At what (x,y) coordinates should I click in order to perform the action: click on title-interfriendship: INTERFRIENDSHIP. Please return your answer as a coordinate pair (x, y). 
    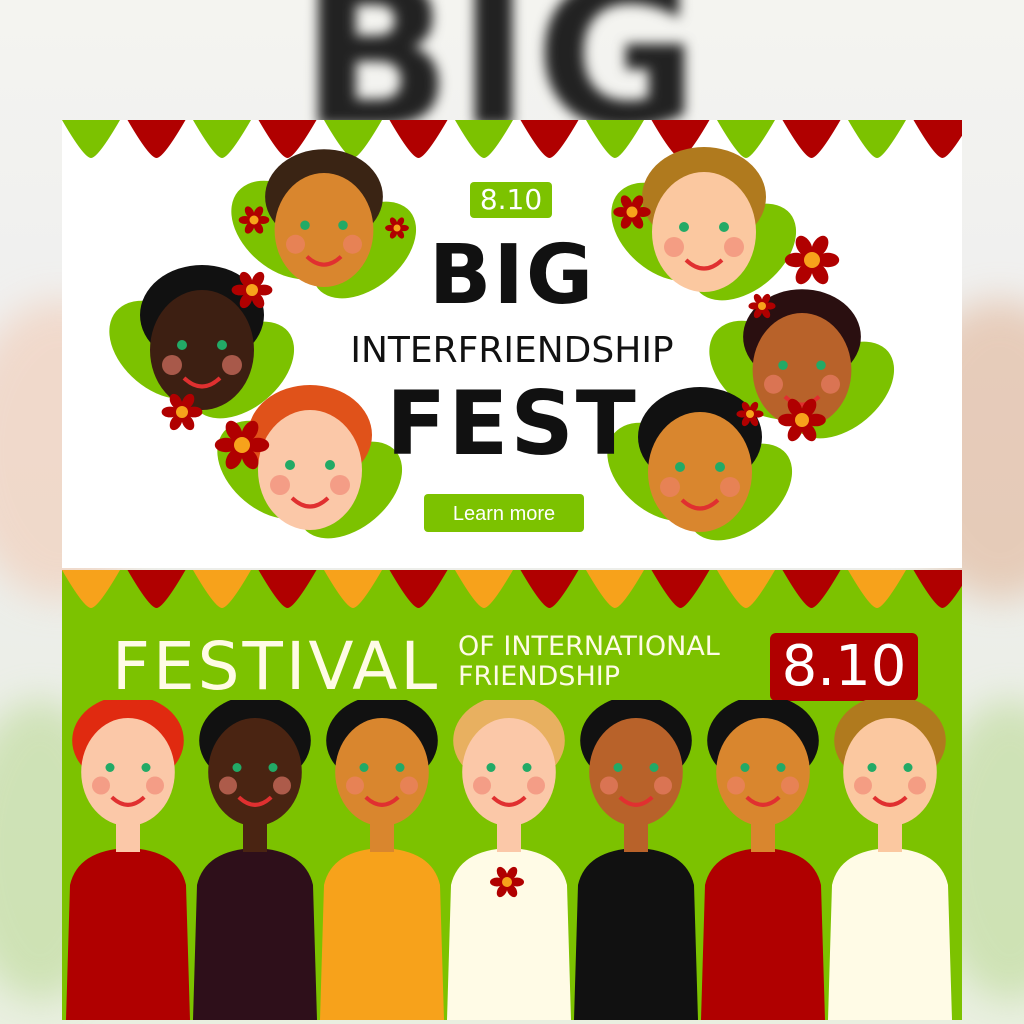
    Looking at the image, I should click on (512, 350).